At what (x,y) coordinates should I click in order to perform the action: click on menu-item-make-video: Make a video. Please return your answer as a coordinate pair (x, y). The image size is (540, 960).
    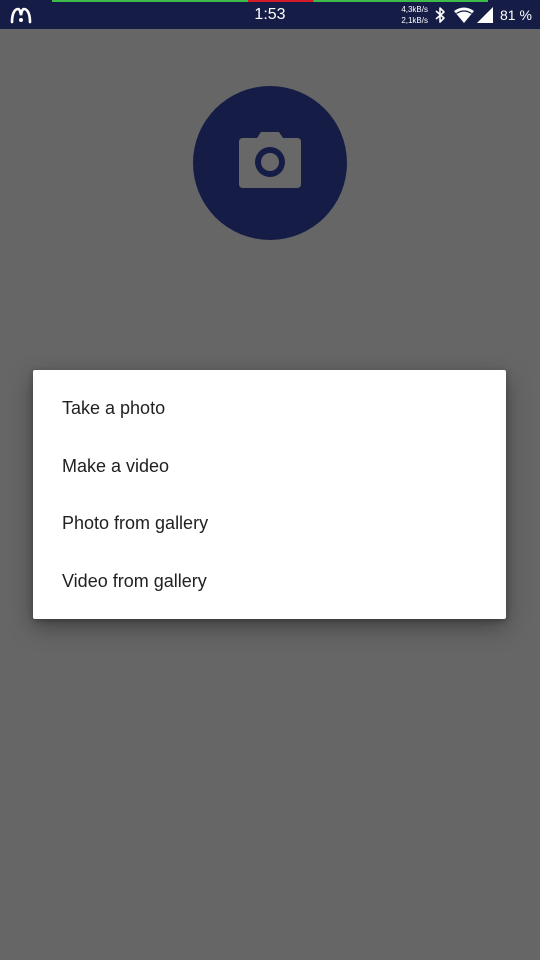
    Looking at the image, I should click on (269, 466).